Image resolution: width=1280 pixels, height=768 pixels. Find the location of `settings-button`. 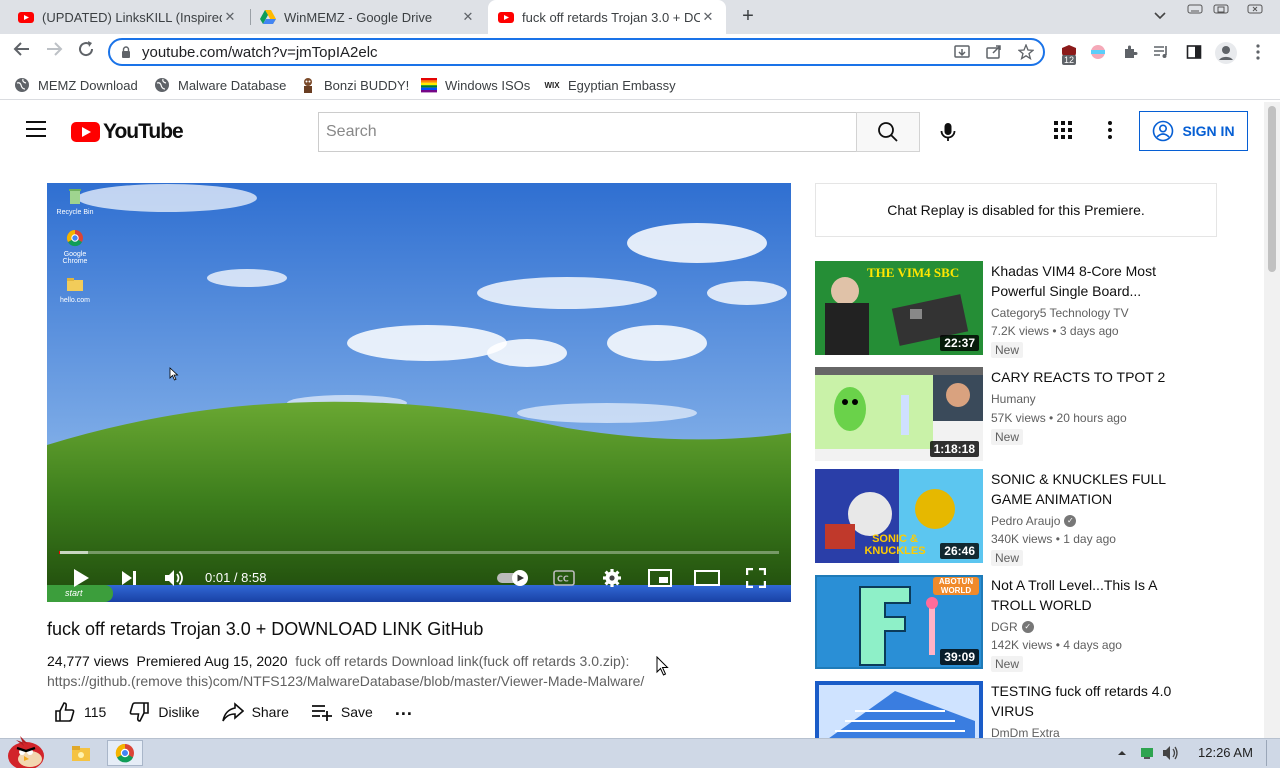

settings-button is located at coordinates (612, 578).